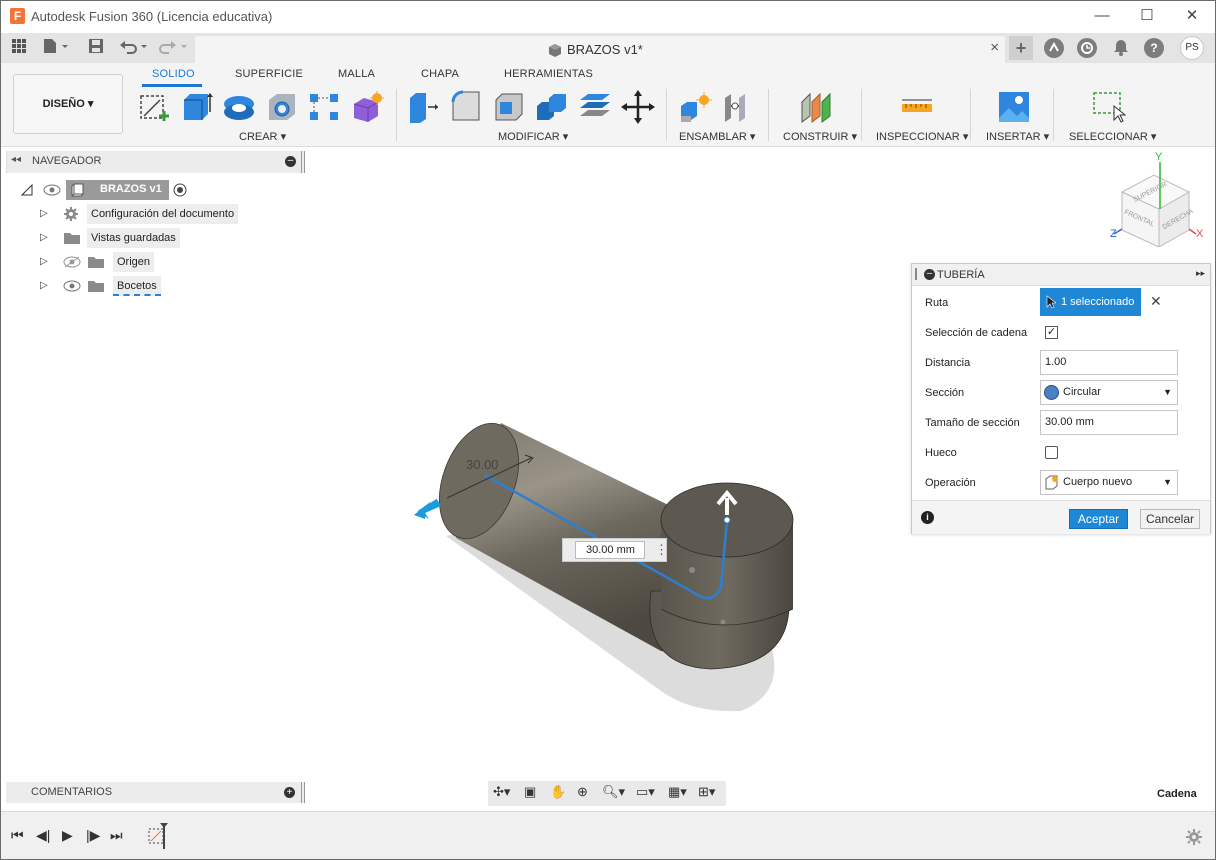 The image size is (1216, 860). What do you see at coordinates (155, 792) in the screenshot?
I see `comments-bar: COMENTARIOS +` at bounding box center [155, 792].